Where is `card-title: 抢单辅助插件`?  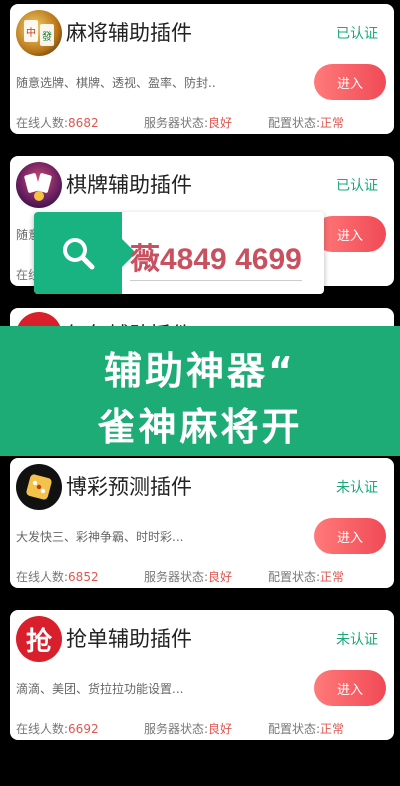
card-title: 抢单辅助插件 is located at coordinates (129, 639).